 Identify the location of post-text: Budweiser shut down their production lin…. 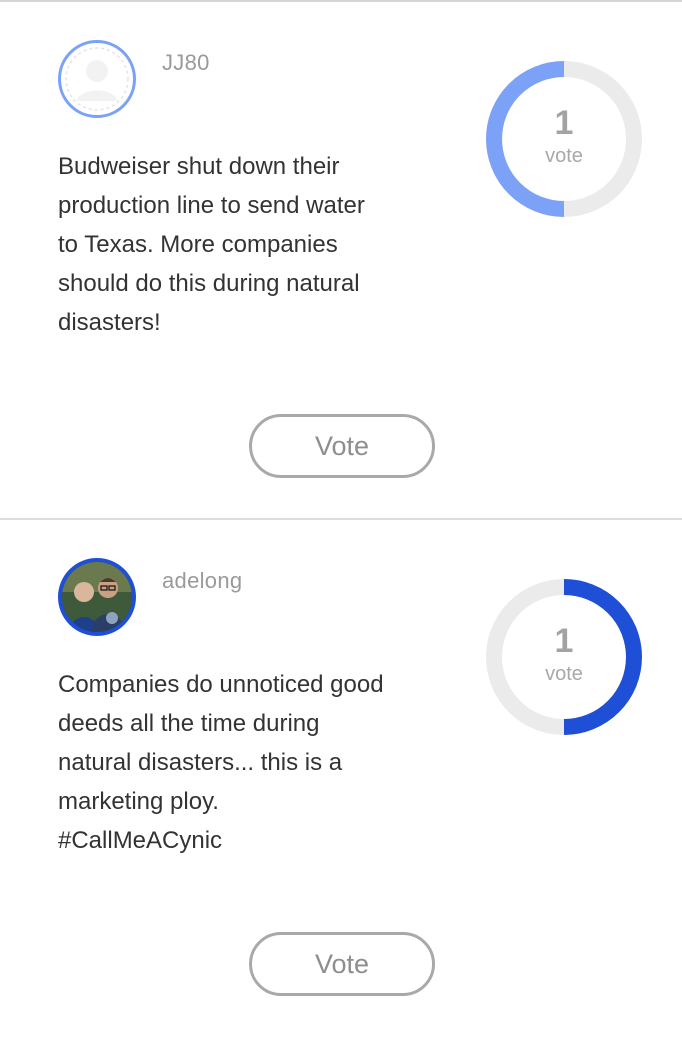
(211, 244).